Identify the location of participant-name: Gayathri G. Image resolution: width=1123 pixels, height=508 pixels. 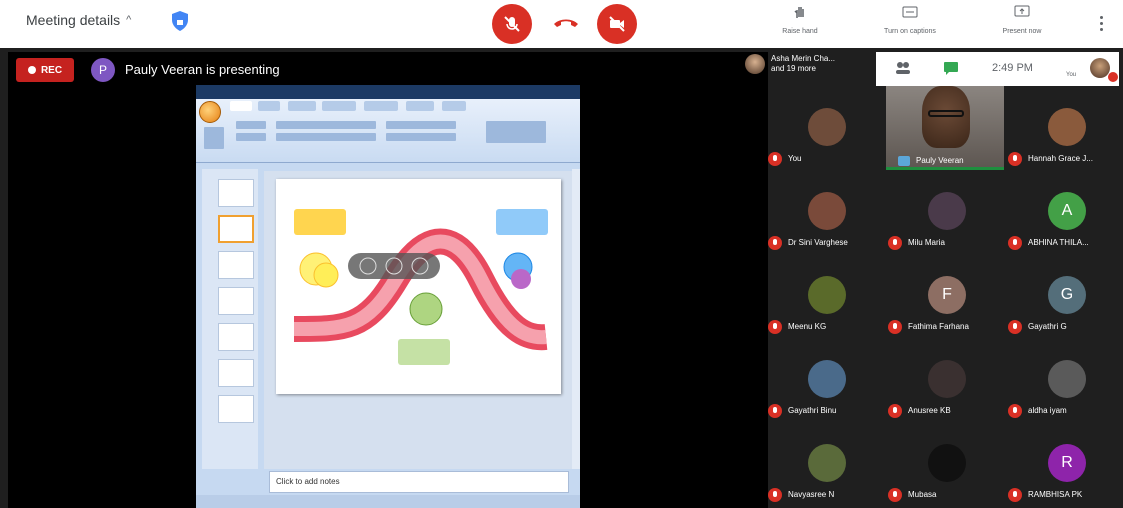
(1047, 326).